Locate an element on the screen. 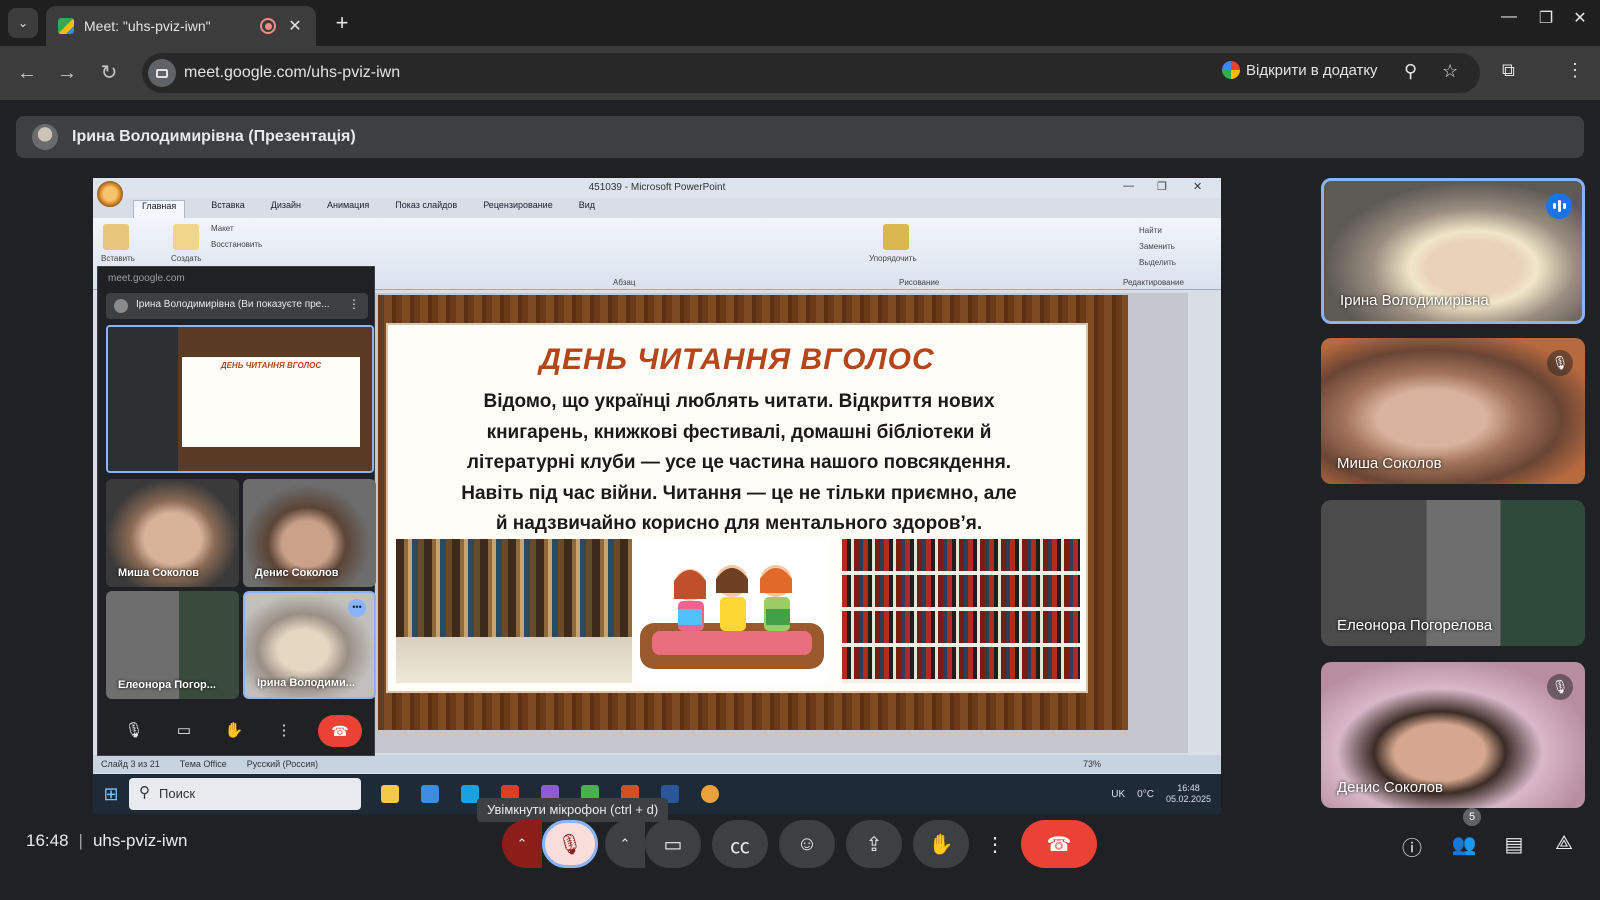  ribbon-label: Упорядочить is located at coordinates (893, 258).